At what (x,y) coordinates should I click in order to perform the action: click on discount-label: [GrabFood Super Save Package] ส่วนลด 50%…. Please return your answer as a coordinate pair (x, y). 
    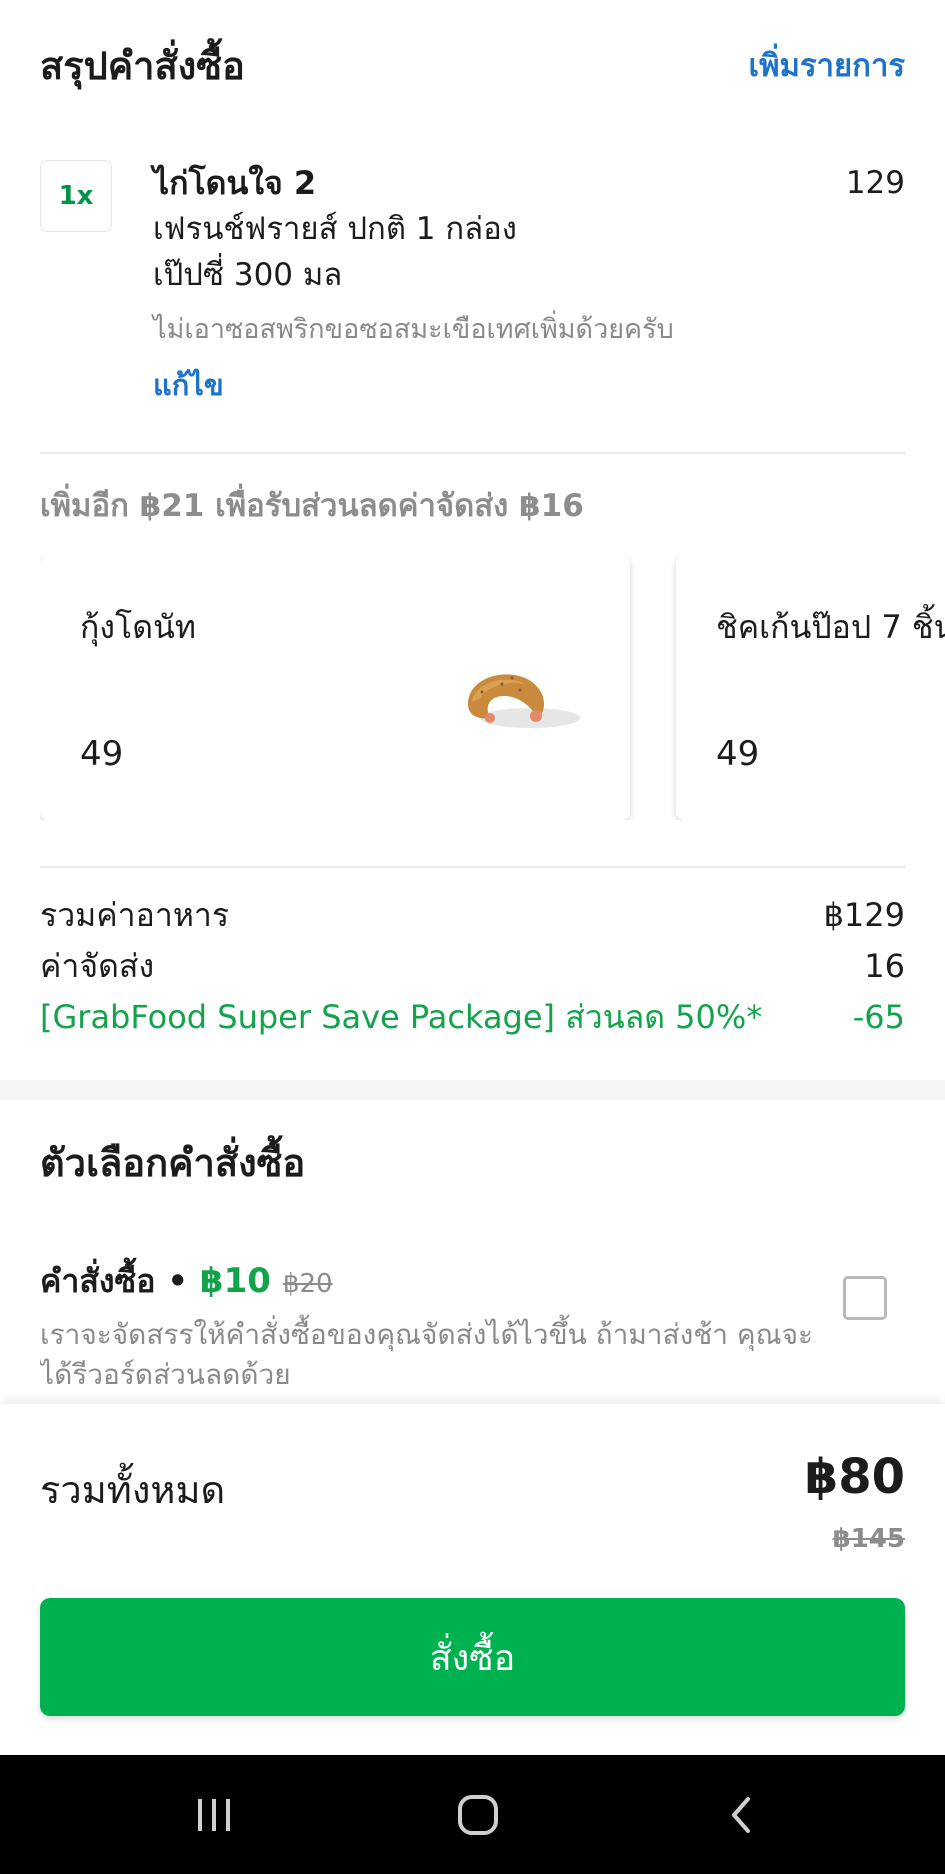
    Looking at the image, I should click on (401, 1017).